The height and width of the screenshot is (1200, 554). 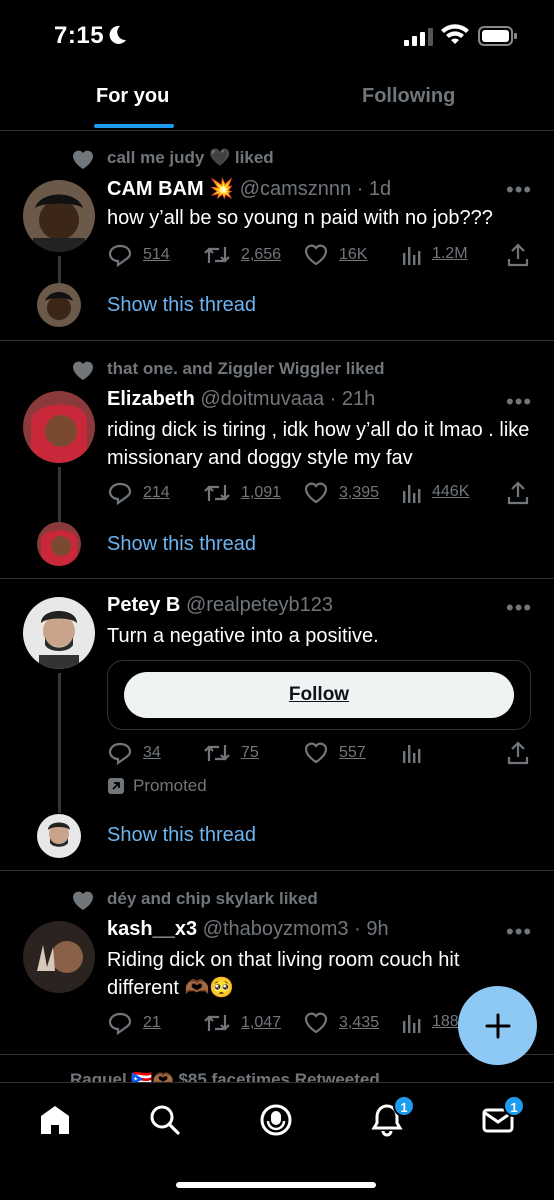 I want to click on home-indicator, so click(x=276, y=1185).